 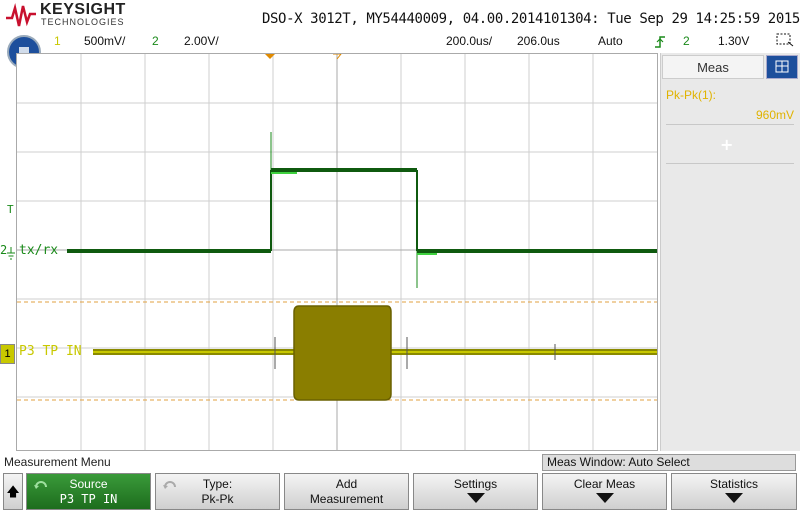 I want to click on ch2-scale: 2.00V/, so click(x=201, y=41).